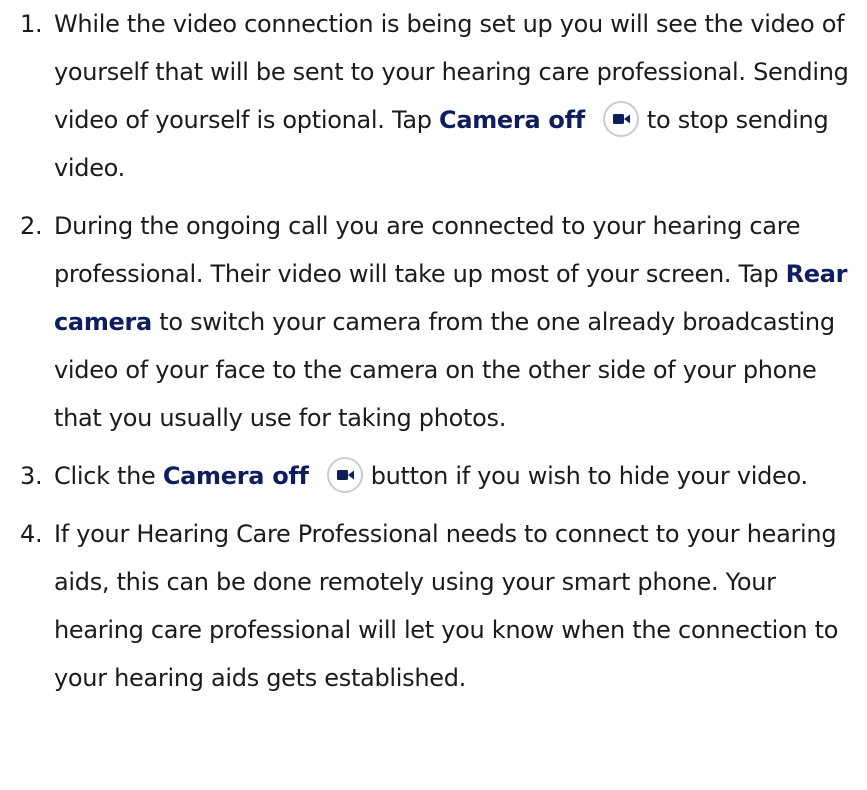  What do you see at coordinates (31, 534) in the screenshot?
I see `step-number: 4.` at bounding box center [31, 534].